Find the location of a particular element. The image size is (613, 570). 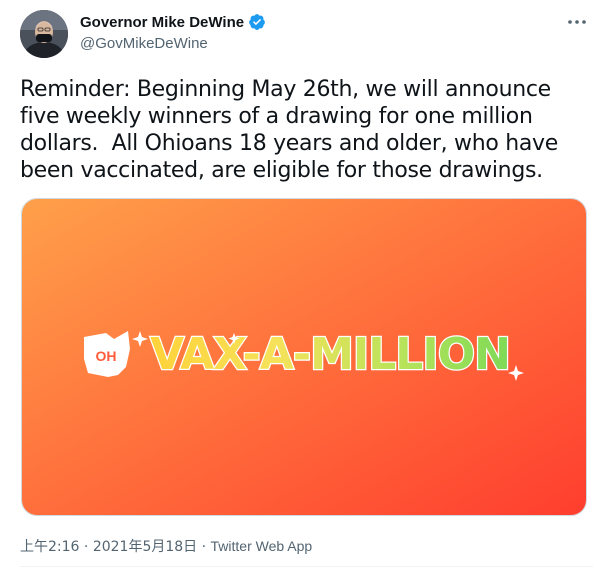

tweet-timestamp: 上午2:16 · 2021年5月18日 is located at coordinates (108, 546).